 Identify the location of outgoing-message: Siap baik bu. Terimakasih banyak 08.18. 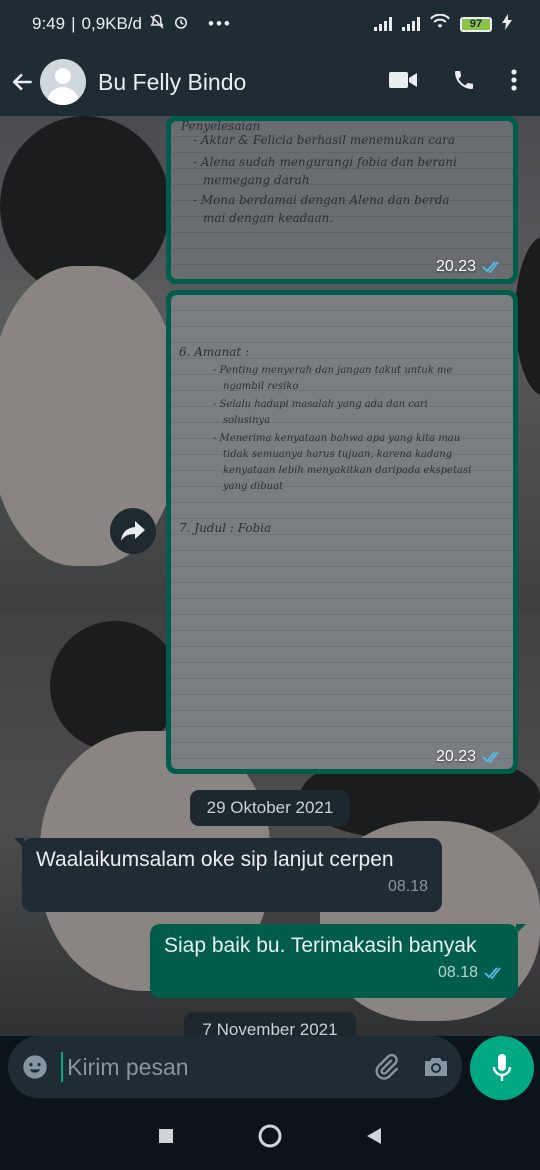
(338, 961).